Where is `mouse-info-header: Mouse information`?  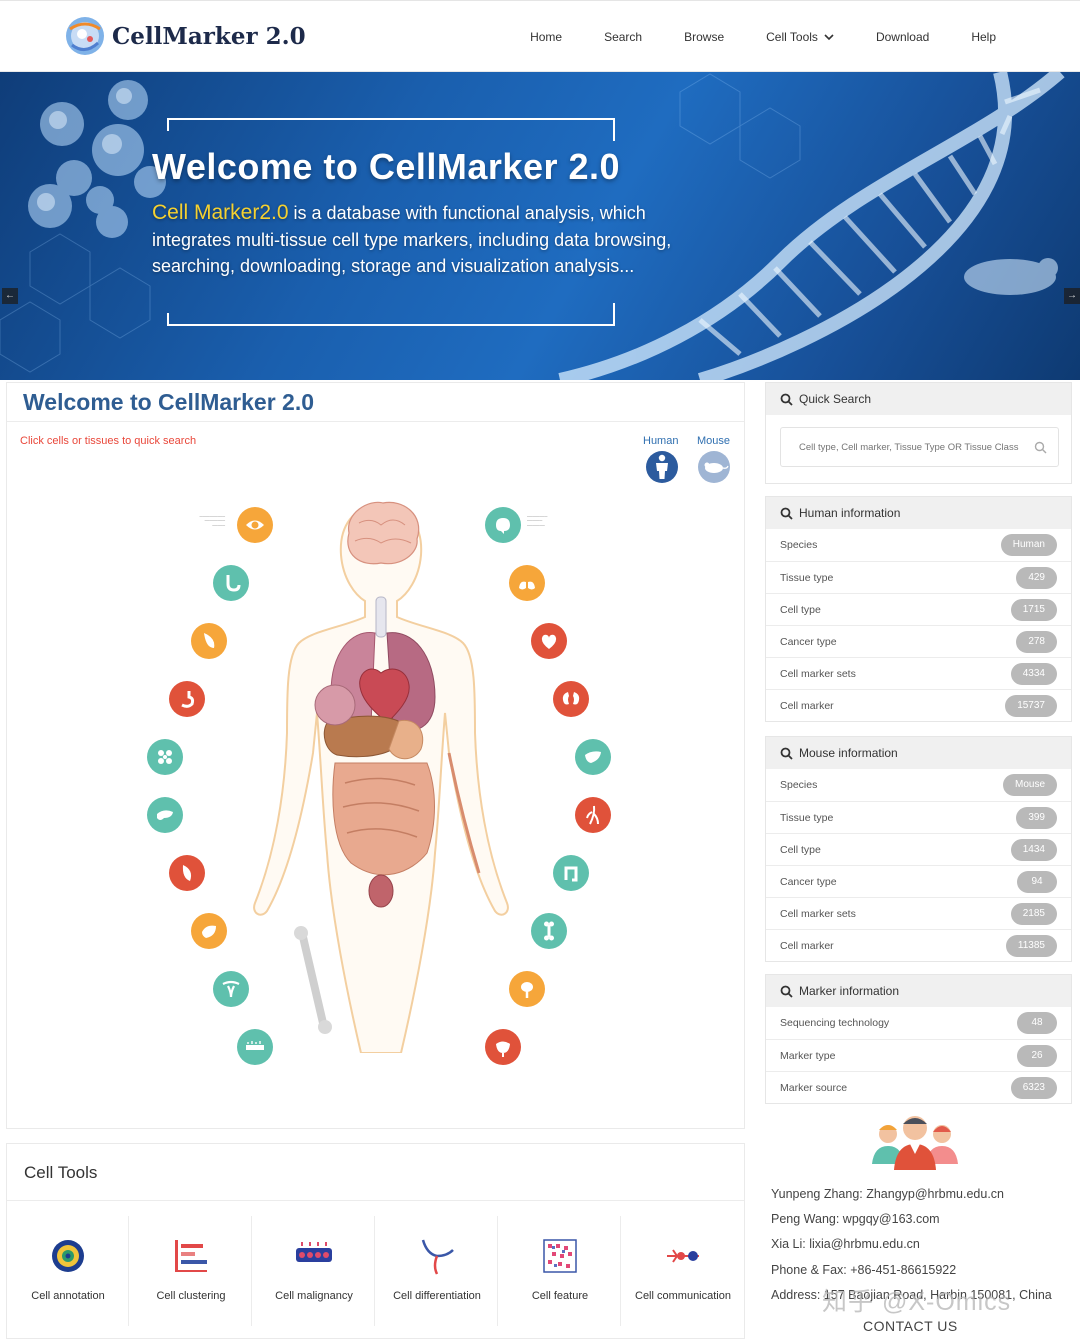
mouse-info-header: Mouse information is located at coordinates (918, 753).